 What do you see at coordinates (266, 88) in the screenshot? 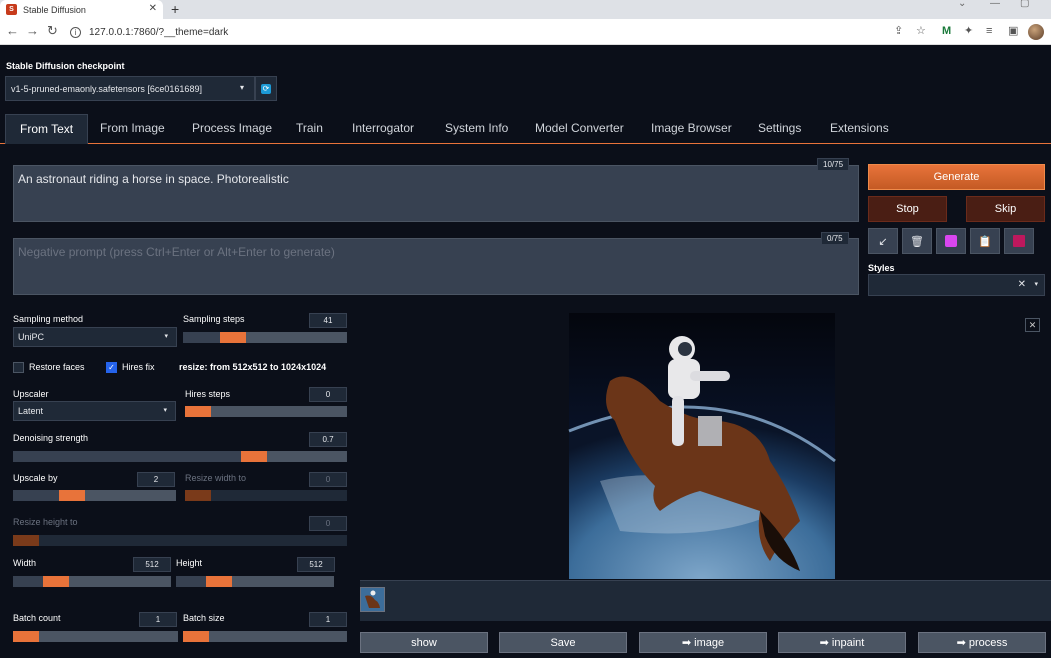
I see `refresh-checkpoint-button: ⟳` at bounding box center [266, 88].